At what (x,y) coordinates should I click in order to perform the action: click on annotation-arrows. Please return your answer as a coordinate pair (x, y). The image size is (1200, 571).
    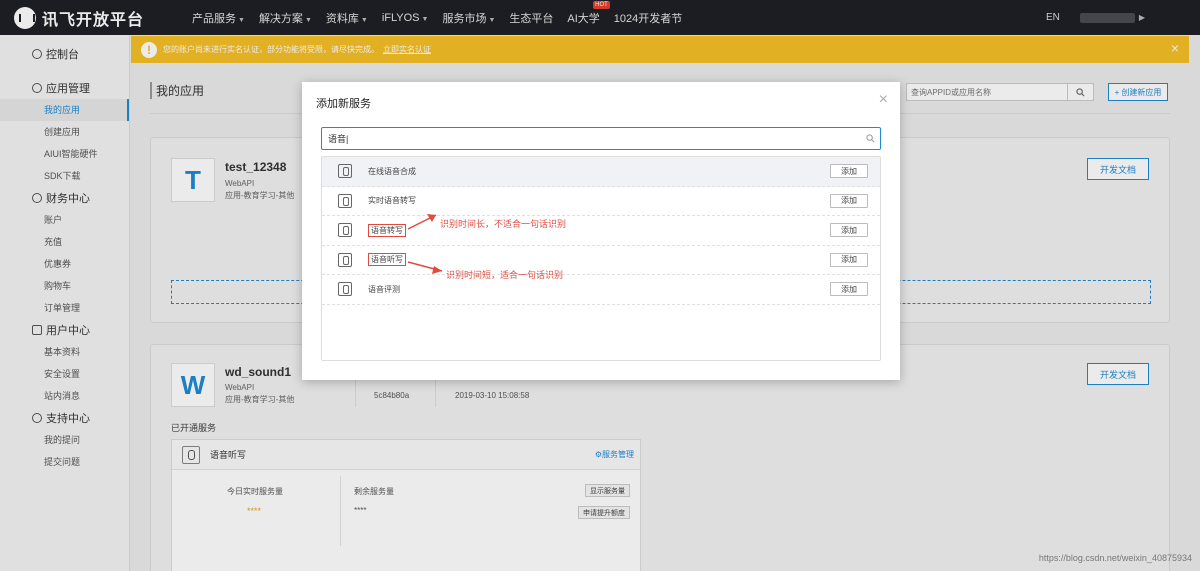
    Looking at the image, I should click on (425, 244).